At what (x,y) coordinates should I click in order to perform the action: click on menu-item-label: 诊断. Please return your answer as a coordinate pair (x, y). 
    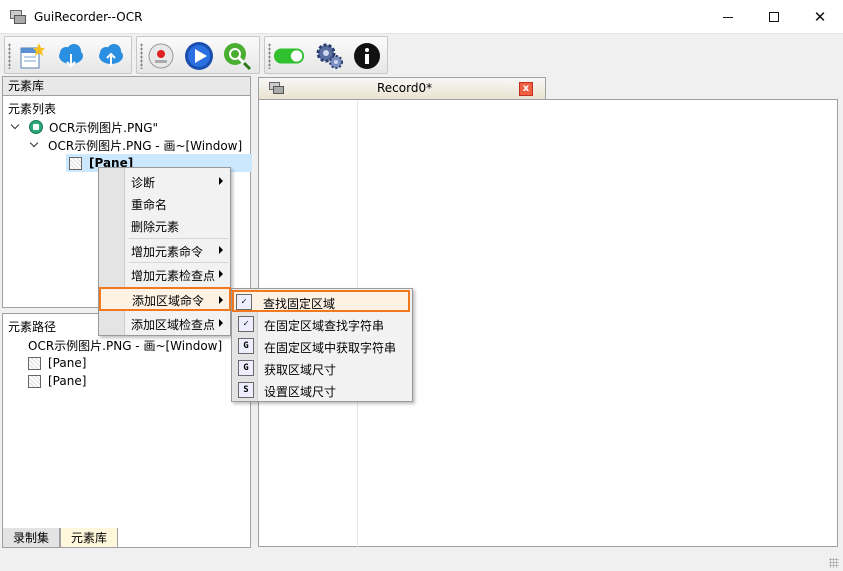
    Looking at the image, I should click on (143, 183).